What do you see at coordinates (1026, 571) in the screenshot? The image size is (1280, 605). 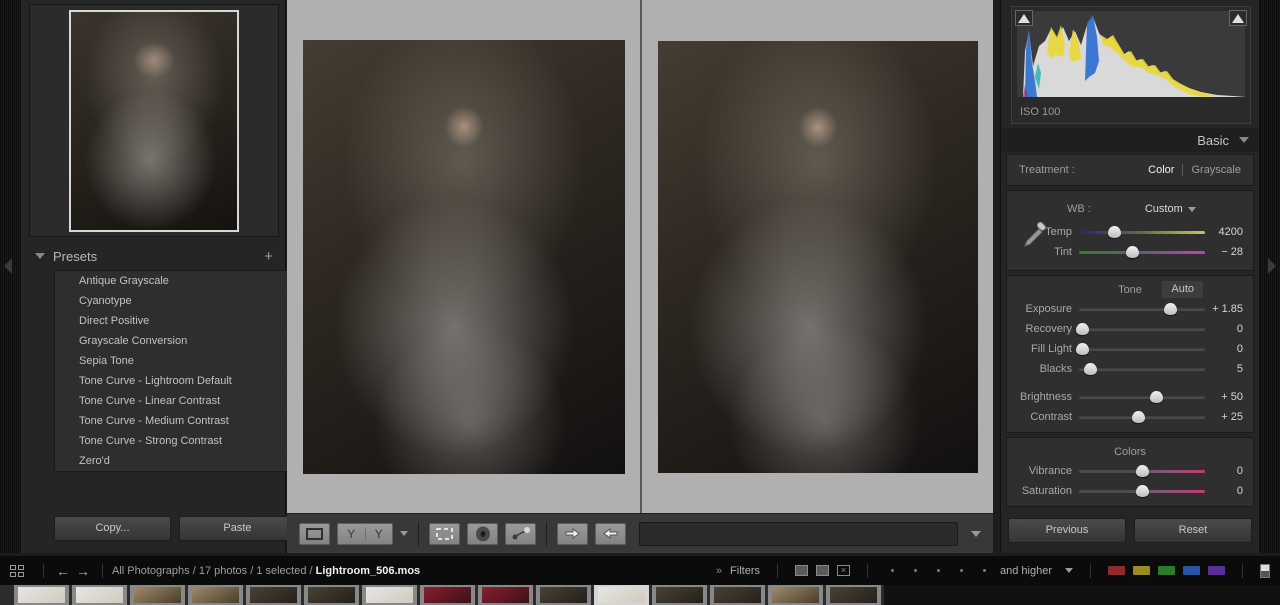 I see `rating-comparison-label: and higher` at bounding box center [1026, 571].